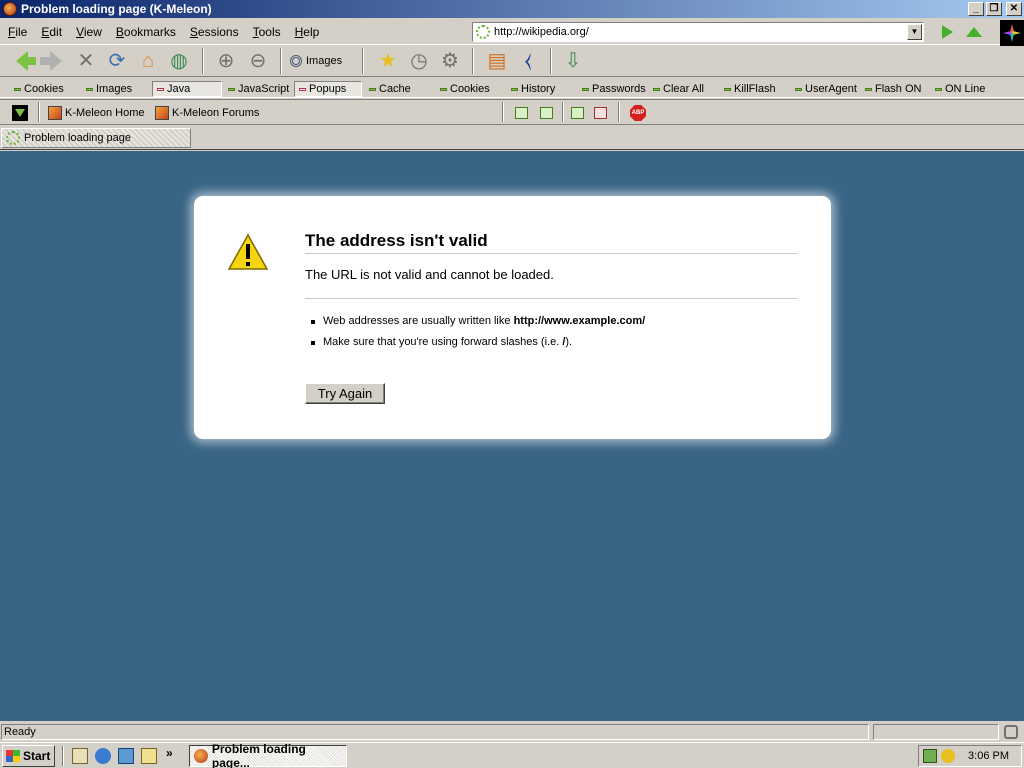  I want to click on new-window-icon, so click(521, 113).